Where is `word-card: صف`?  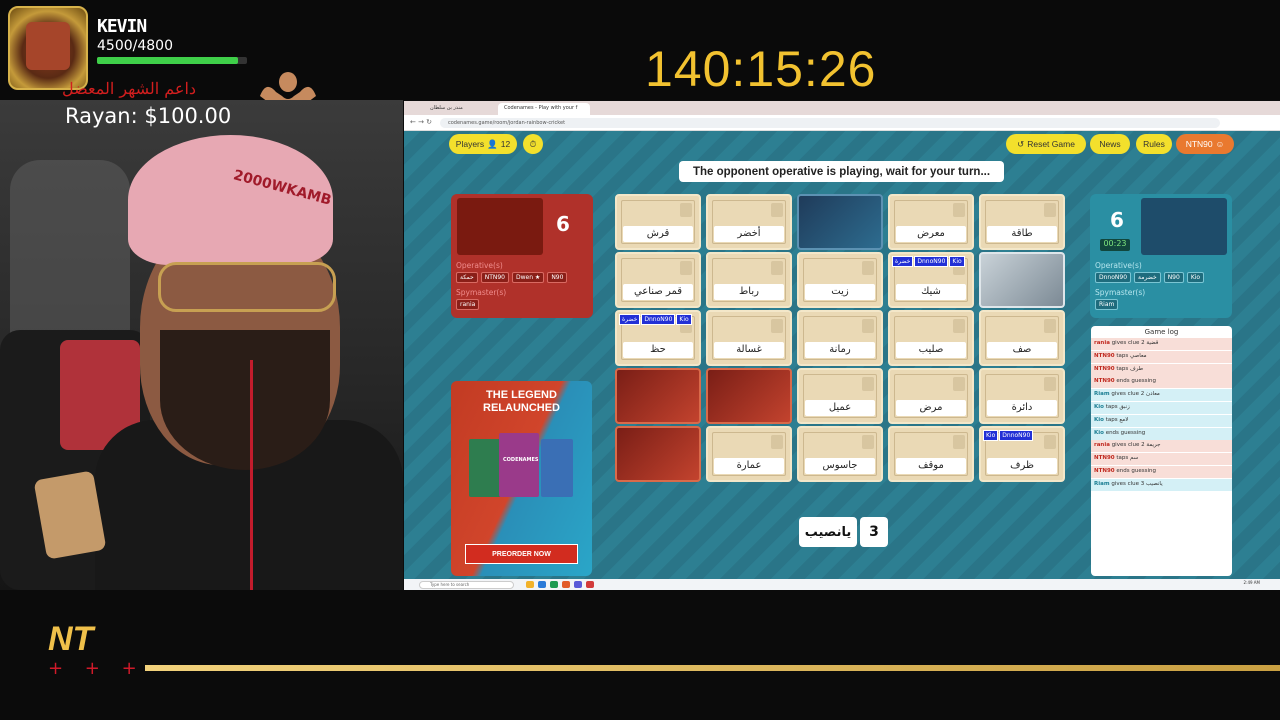
word-card: صف is located at coordinates (1022, 338).